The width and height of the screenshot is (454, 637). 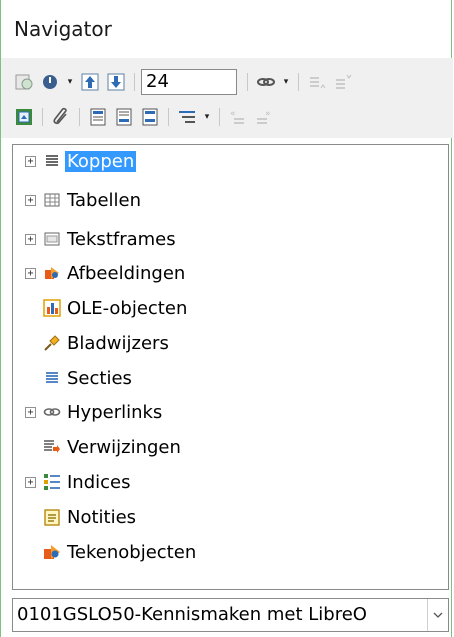 I want to click on content-view-icon, so click(x=24, y=117).